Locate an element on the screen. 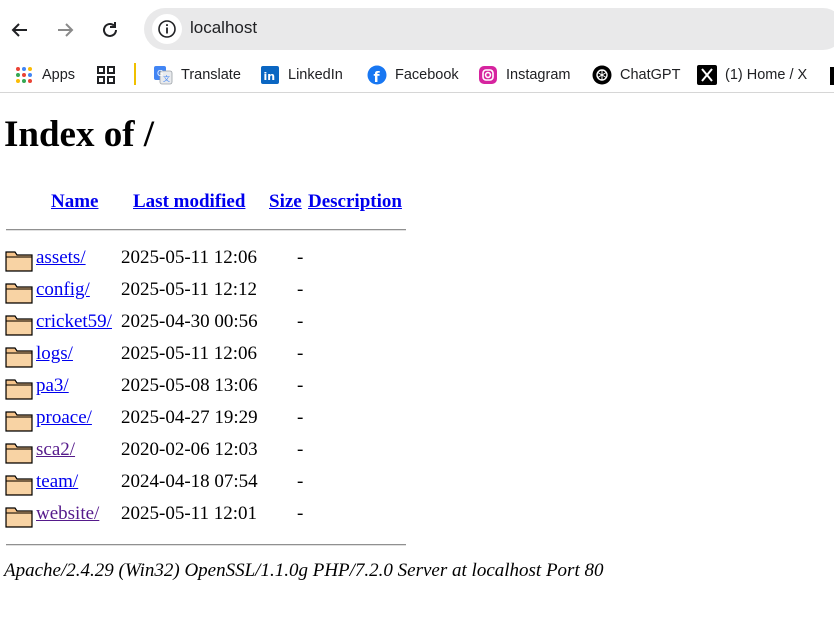  reload-button is located at coordinates (110, 30).